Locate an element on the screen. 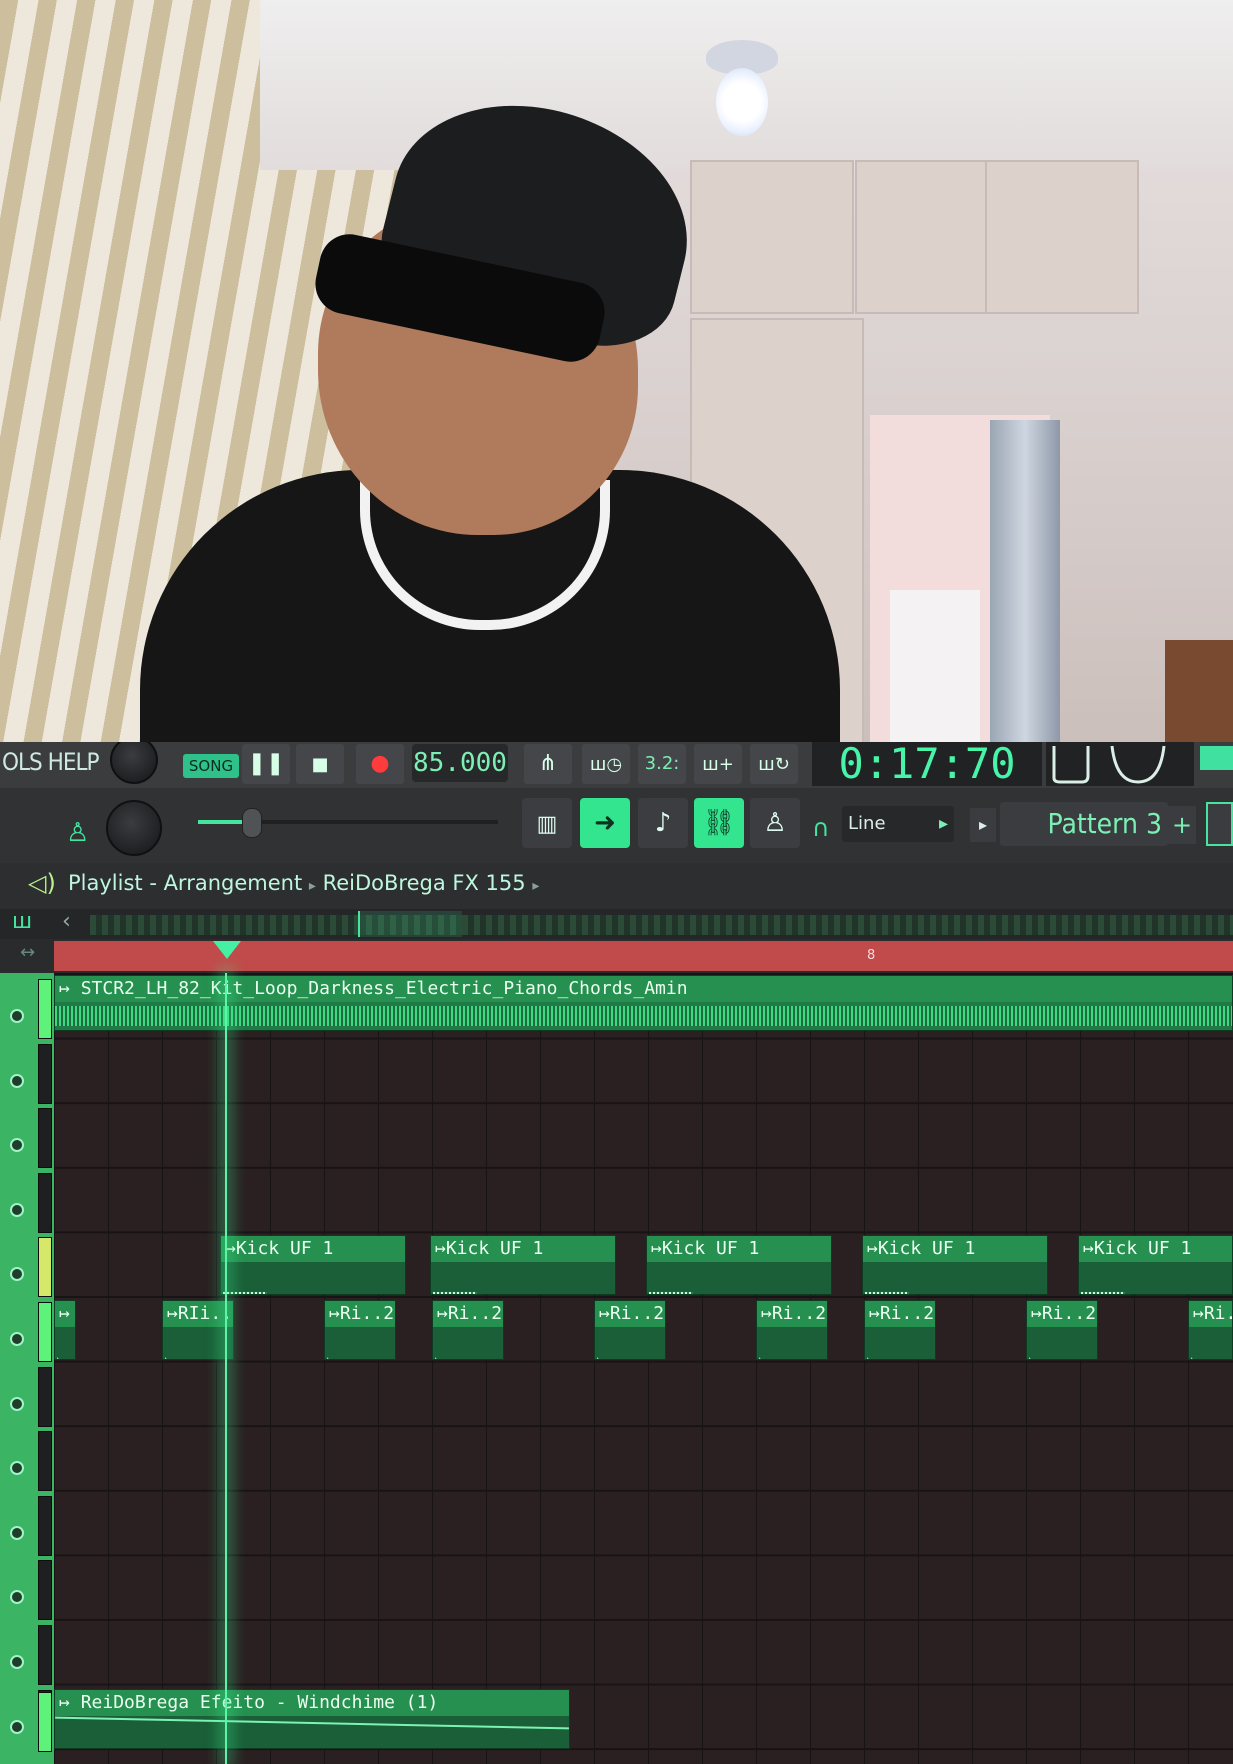 The height and width of the screenshot is (1764, 1233). song-mode-button: SONG is located at coordinates (211, 766).